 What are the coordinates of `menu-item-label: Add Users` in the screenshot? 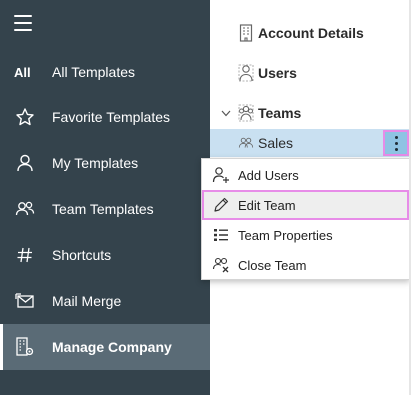 It's located at (268, 175).